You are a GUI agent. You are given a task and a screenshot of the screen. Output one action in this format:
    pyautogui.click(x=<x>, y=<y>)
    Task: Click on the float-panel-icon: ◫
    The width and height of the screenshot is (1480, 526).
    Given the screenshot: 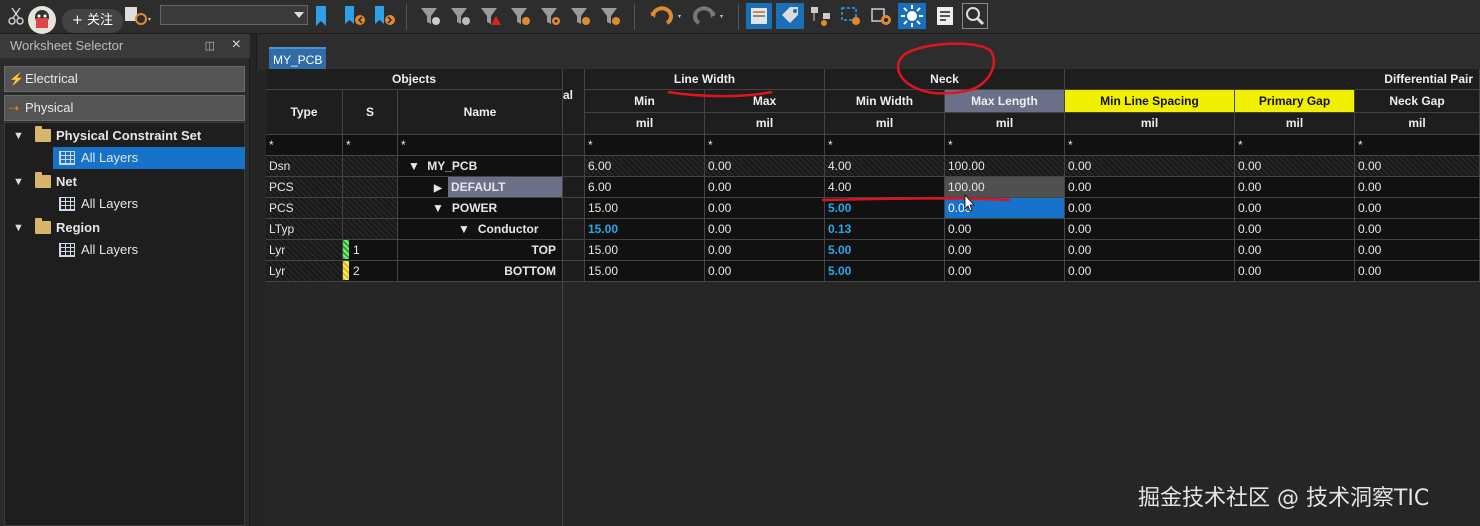 What is the action you would take?
    pyautogui.click(x=210, y=45)
    